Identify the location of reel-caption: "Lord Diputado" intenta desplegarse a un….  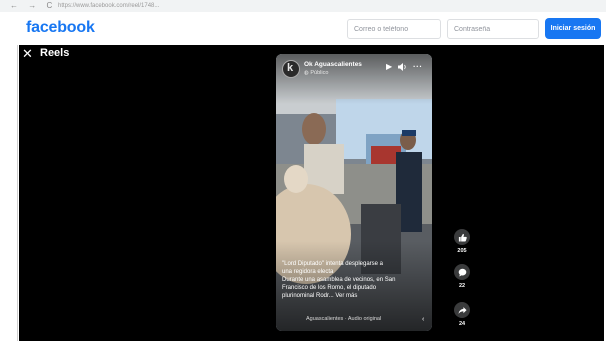
(347, 280).